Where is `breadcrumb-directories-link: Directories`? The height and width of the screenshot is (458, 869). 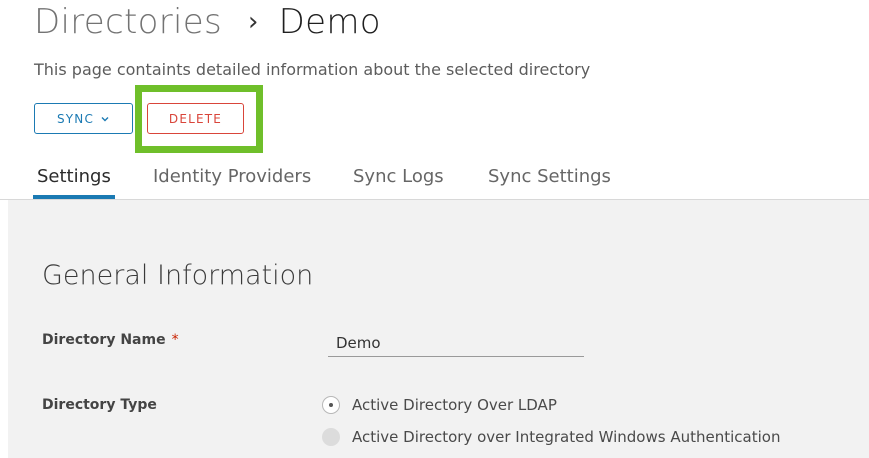 breadcrumb-directories-link: Directories is located at coordinates (128, 22).